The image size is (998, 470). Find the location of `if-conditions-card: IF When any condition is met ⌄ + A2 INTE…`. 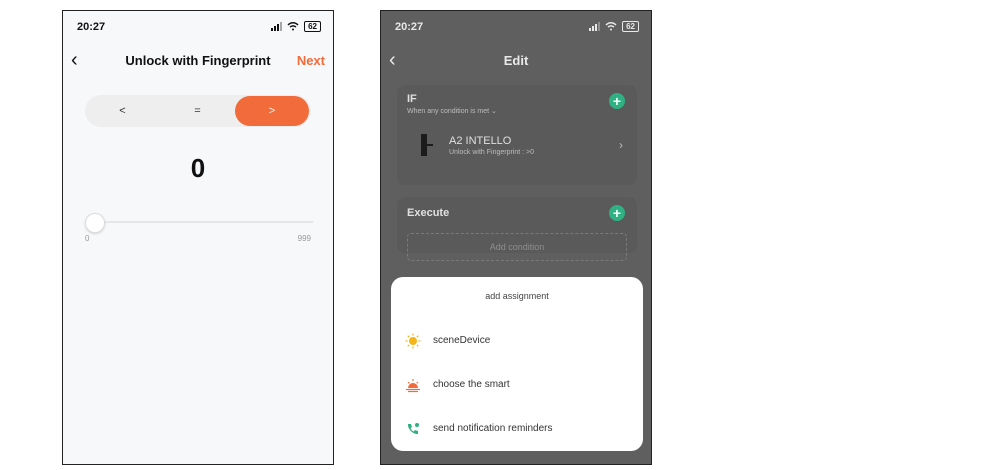

if-conditions-card: IF When any condition is met ⌄ + A2 INTE… is located at coordinates (517, 135).